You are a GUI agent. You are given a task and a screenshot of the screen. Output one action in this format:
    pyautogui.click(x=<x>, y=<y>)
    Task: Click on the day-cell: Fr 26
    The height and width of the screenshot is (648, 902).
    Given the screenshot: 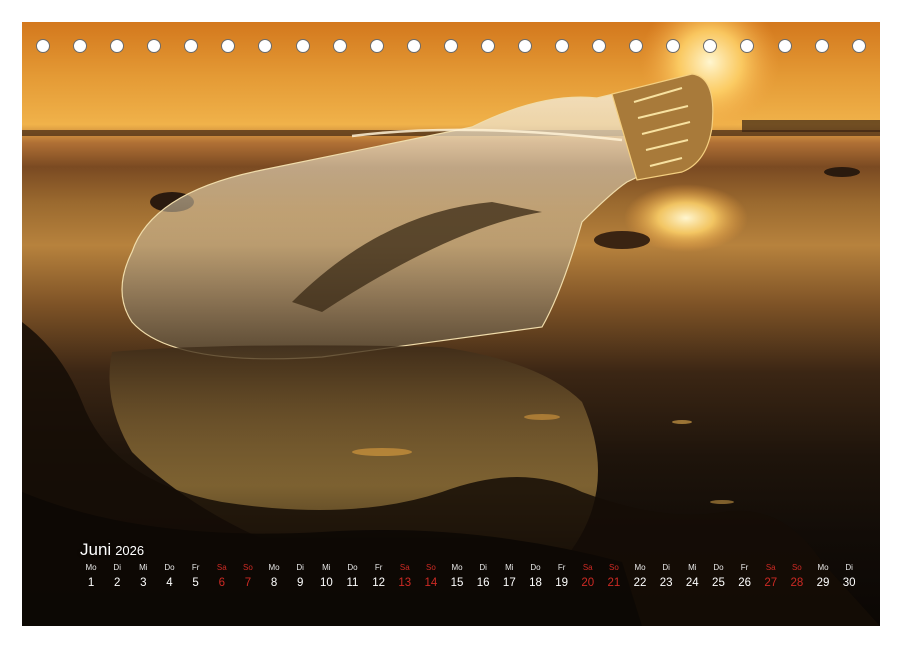 What is the action you would take?
    pyautogui.click(x=745, y=577)
    